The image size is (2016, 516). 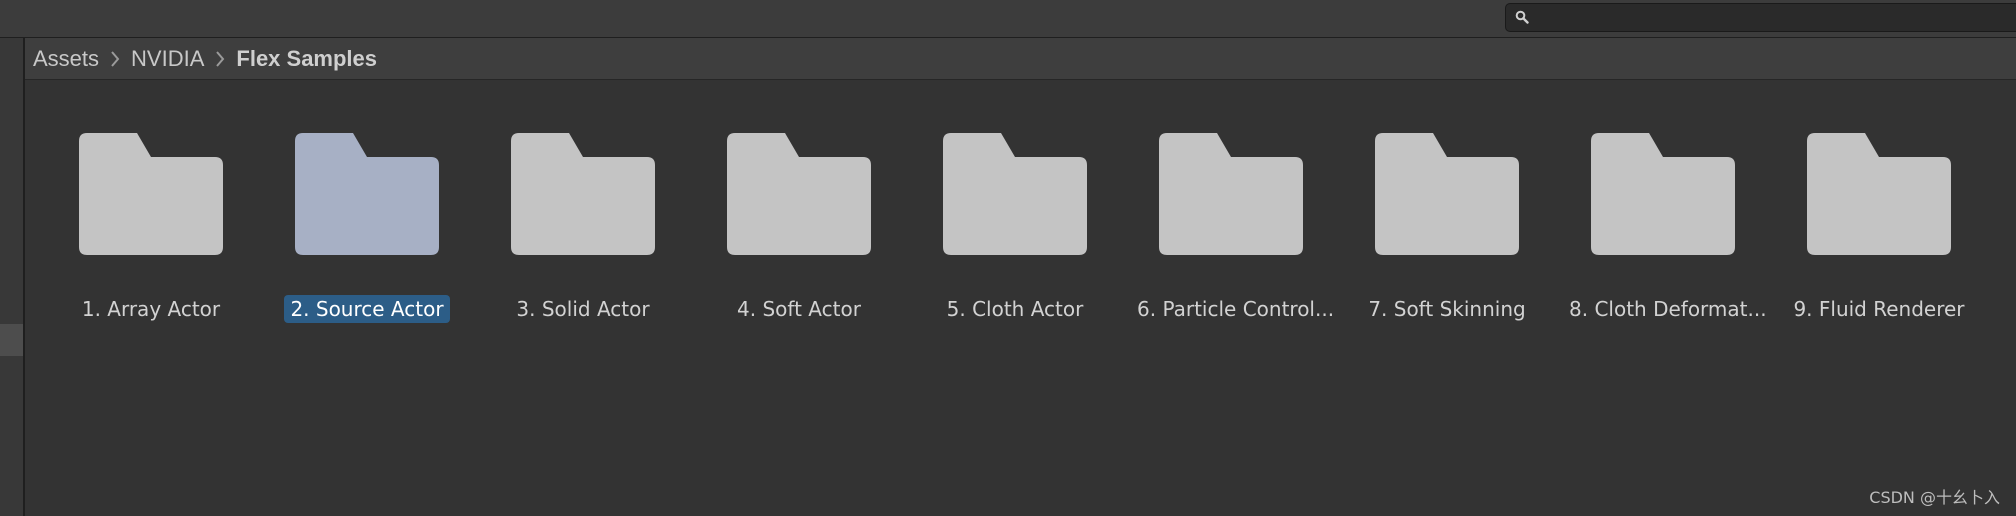 I want to click on breadcrumb-item-flex-samples: Flex Samples, so click(x=306, y=59).